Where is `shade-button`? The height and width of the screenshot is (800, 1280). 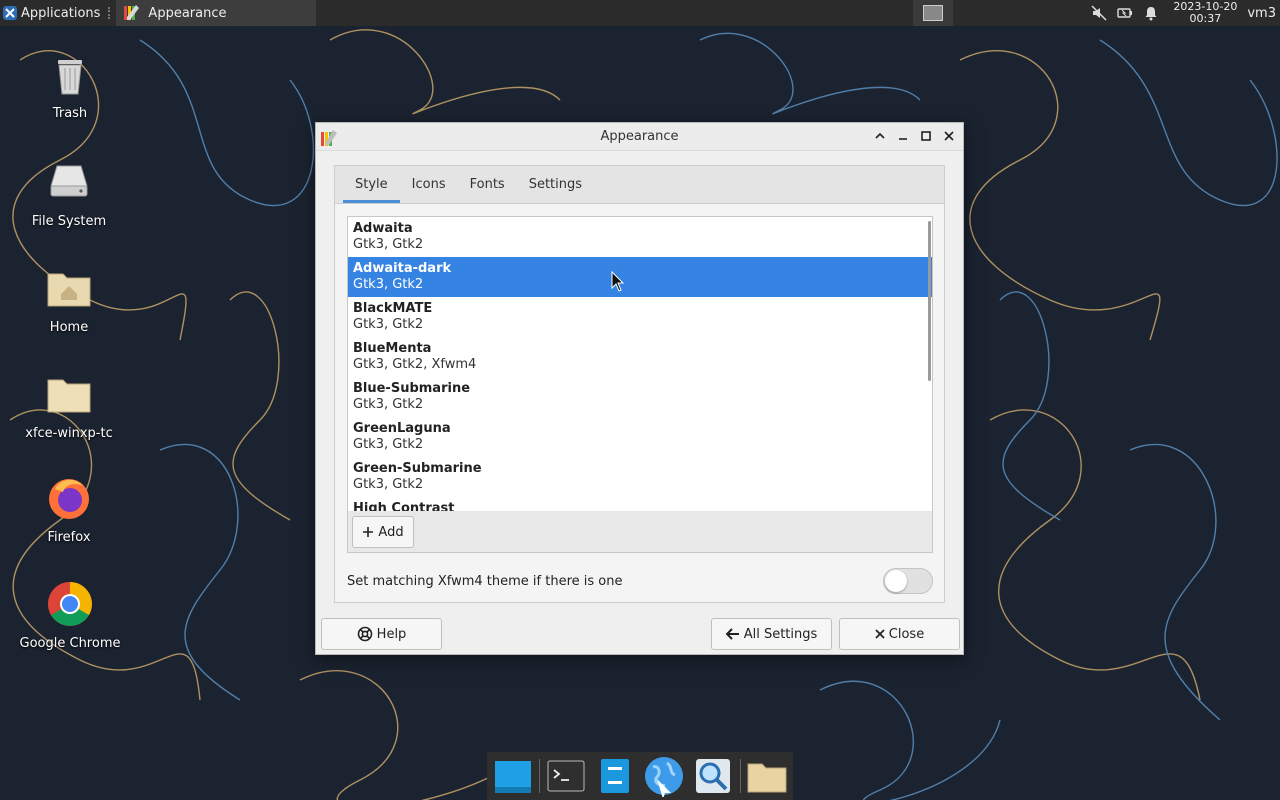
shade-button is located at coordinates (879, 136).